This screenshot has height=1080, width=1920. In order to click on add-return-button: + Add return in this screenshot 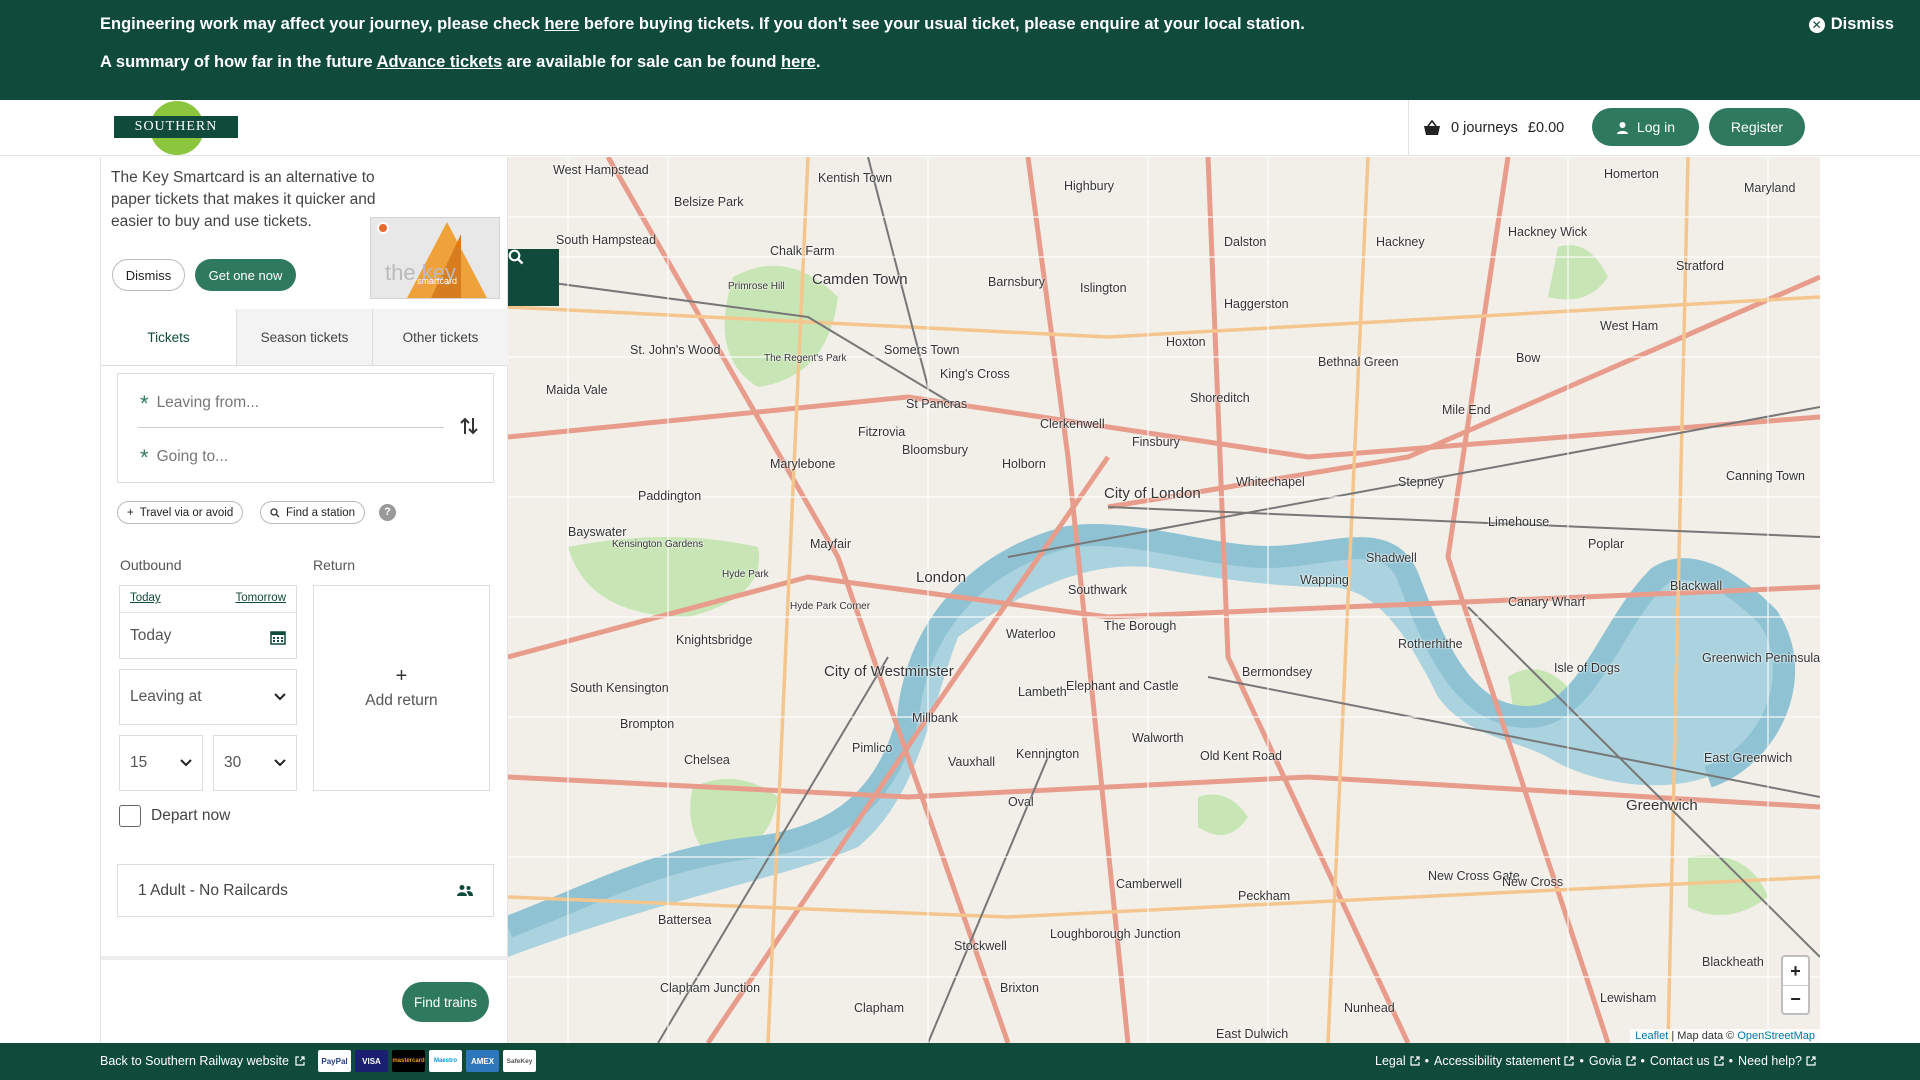, I will do `click(401, 688)`.